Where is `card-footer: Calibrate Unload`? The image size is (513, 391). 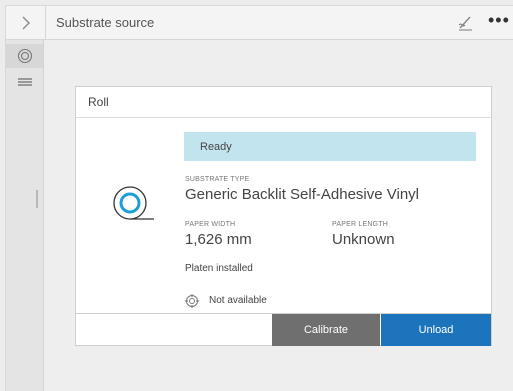
card-footer: Calibrate Unload is located at coordinates (283, 329).